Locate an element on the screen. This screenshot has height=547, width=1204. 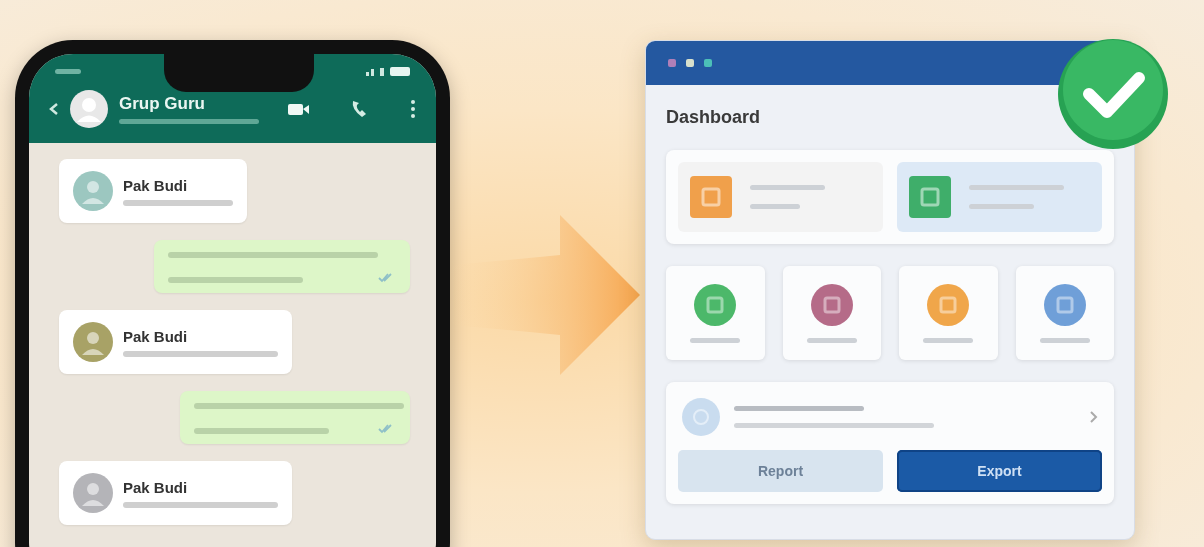
more-options-icon is located at coordinates (413, 109).